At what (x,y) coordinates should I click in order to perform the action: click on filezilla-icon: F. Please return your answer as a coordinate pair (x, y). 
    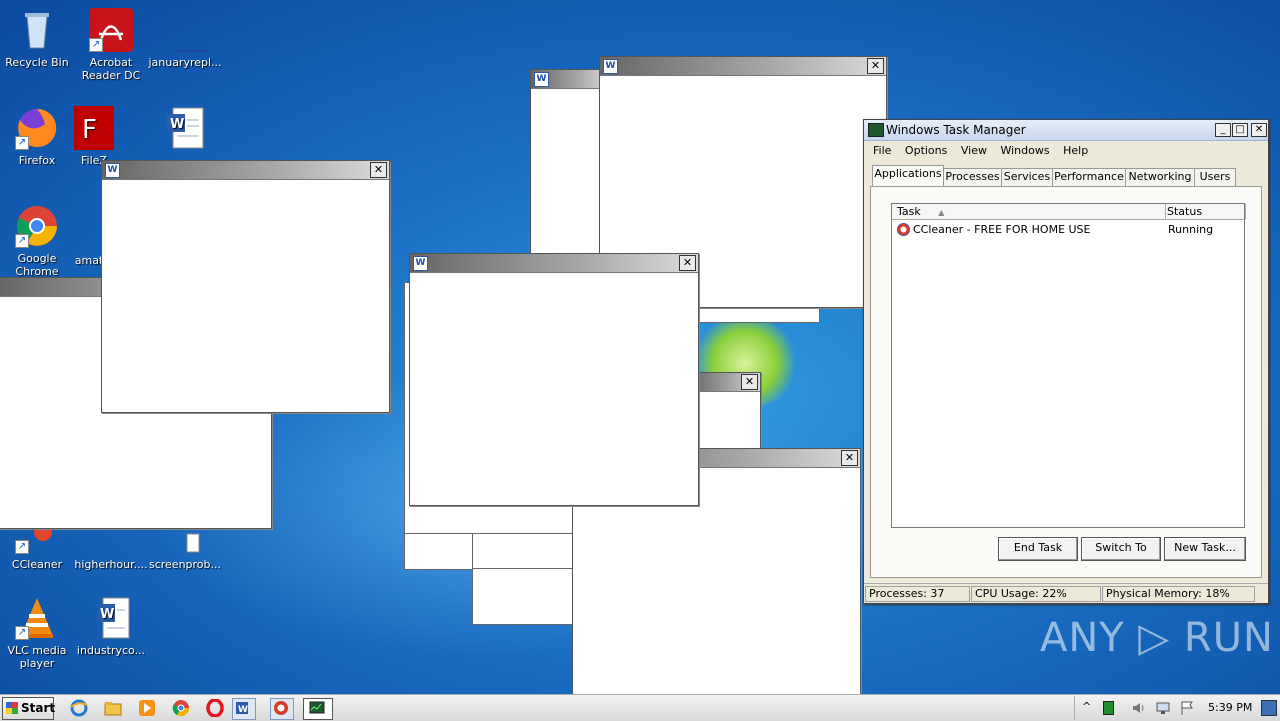
    Looking at the image, I should click on (94, 128).